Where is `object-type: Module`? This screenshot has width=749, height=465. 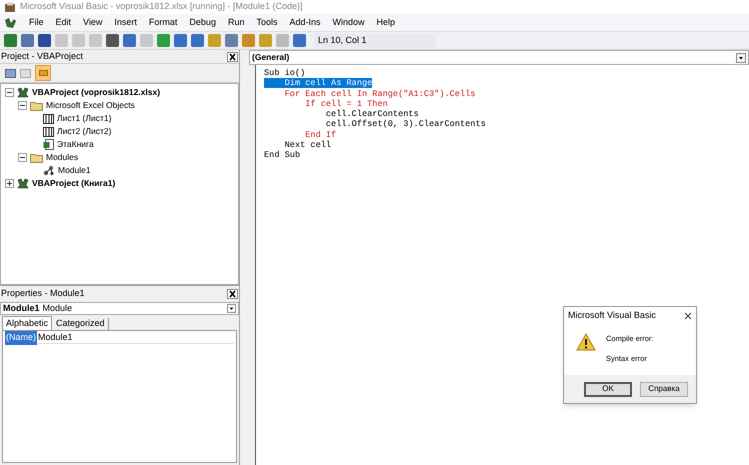
object-type: Module is located at coordinates (58, 308).